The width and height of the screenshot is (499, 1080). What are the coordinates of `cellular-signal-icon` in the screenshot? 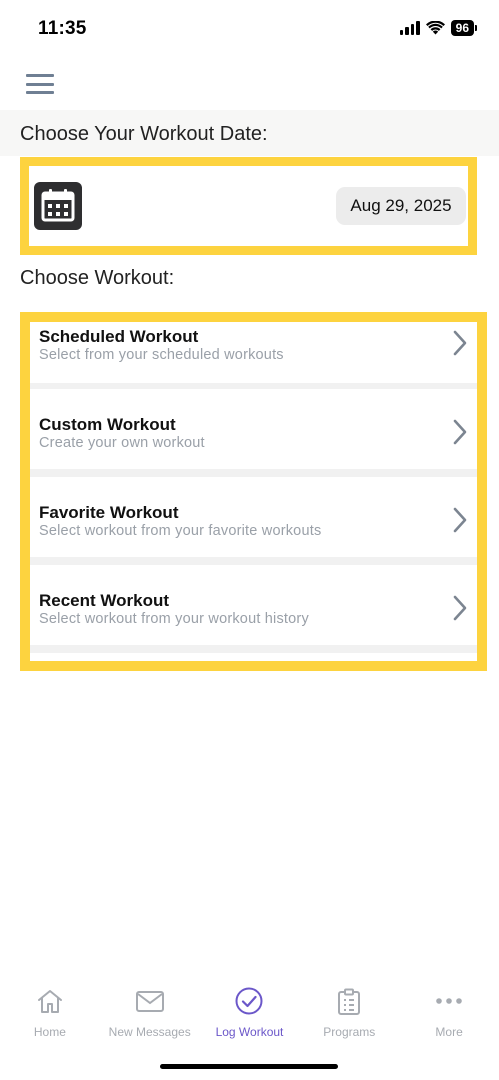 It's located at (409, 28).